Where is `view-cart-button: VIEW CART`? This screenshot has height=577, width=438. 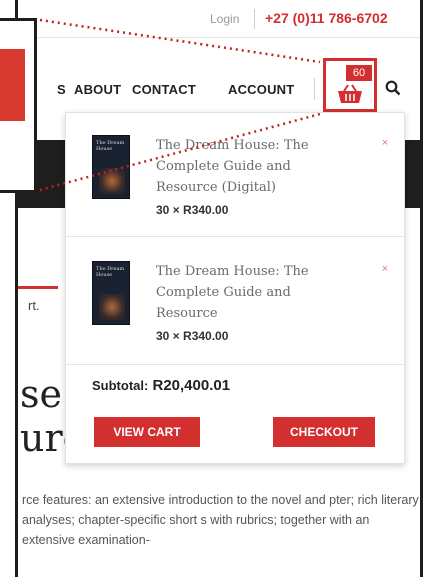
view-cart-button: VIEW CART is located at coordinates (147, 432).